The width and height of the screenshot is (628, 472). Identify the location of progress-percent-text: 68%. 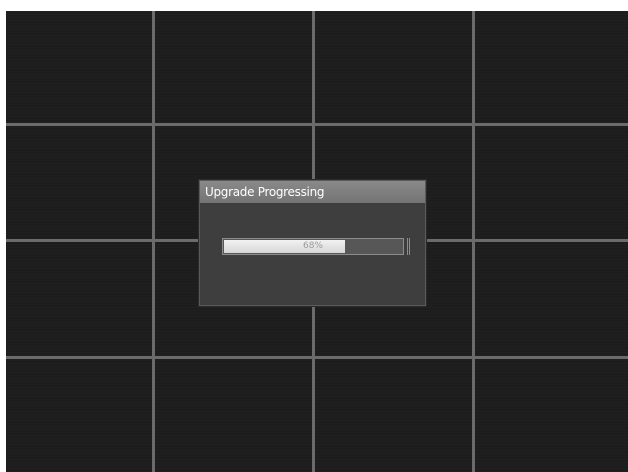
(312, 246).